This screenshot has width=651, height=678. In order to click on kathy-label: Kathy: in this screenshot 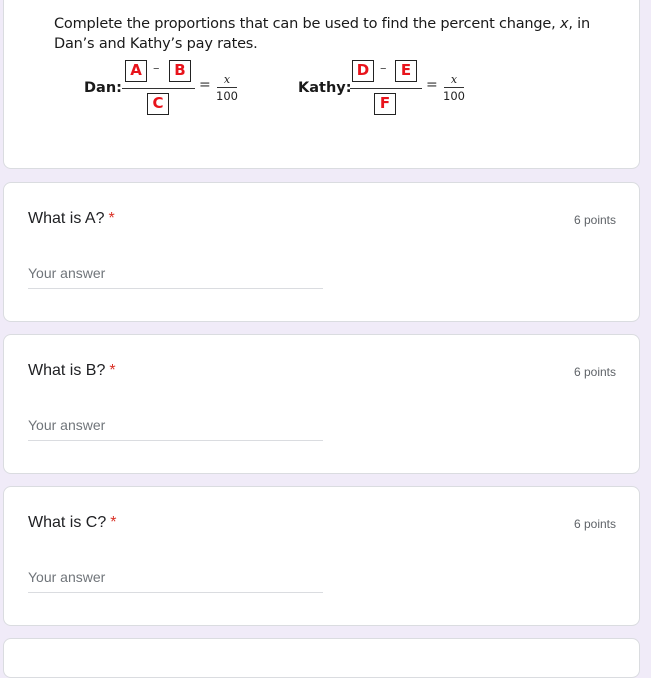, I will do `click(325, 88)`.